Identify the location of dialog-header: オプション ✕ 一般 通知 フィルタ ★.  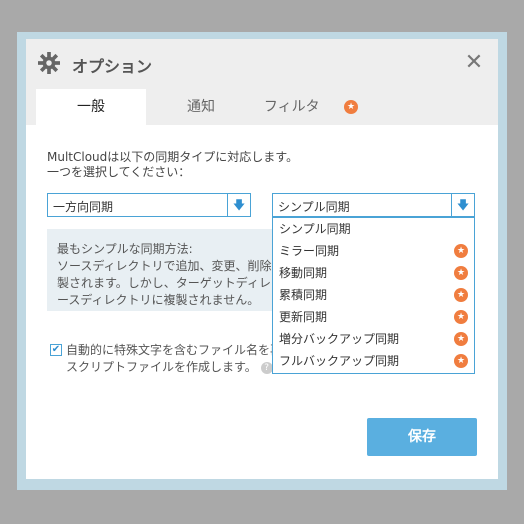
(262, 82).